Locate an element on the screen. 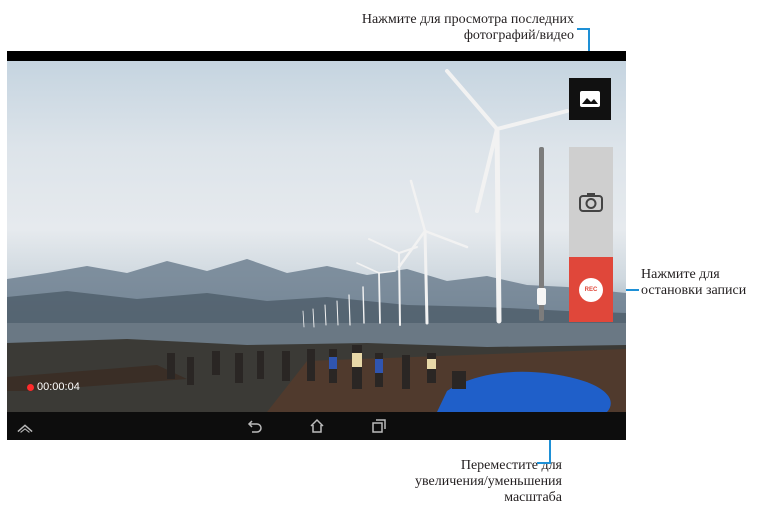 This screenshot has width=769, height=514. gallery-button is located at coordinates (590, 99).